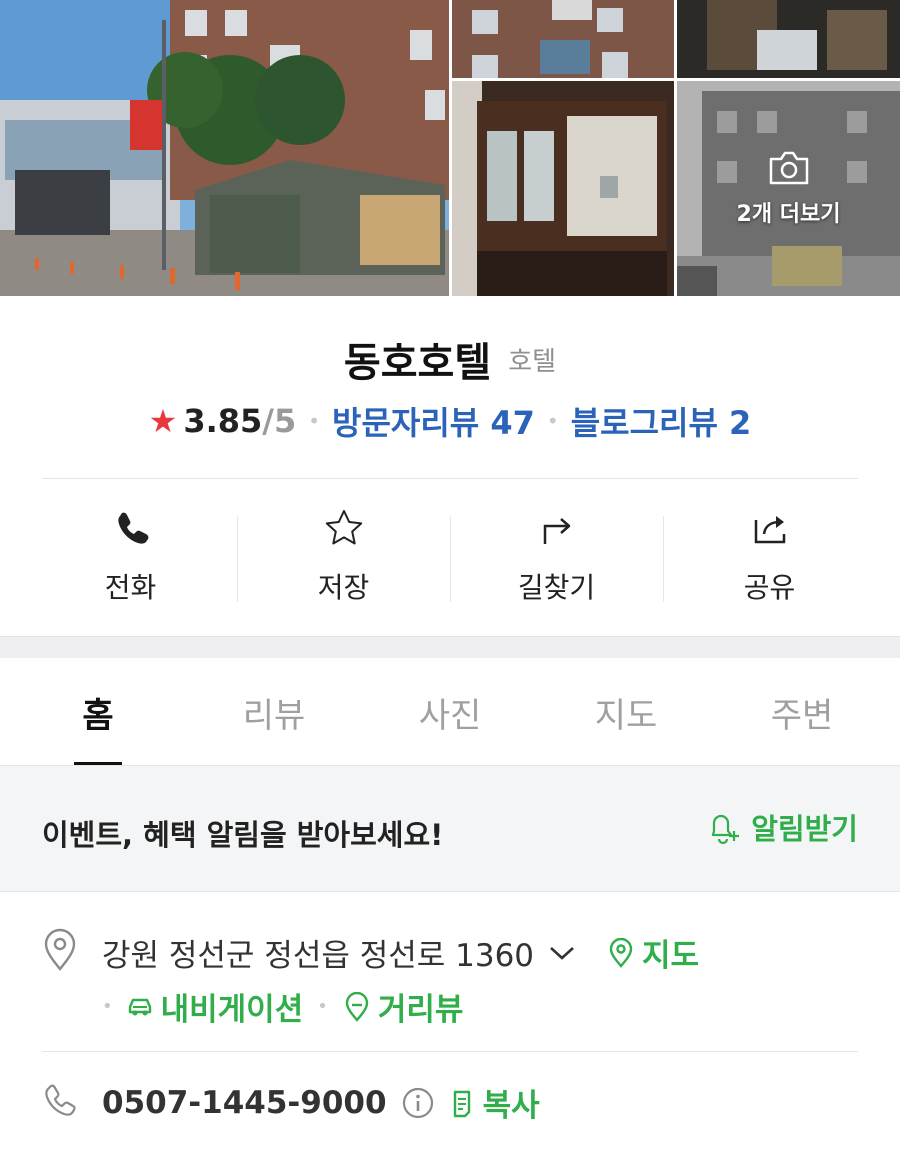  Describe the element at coordinates (130, 587) in the screenshot. I see `call-label: 전화` at that location.